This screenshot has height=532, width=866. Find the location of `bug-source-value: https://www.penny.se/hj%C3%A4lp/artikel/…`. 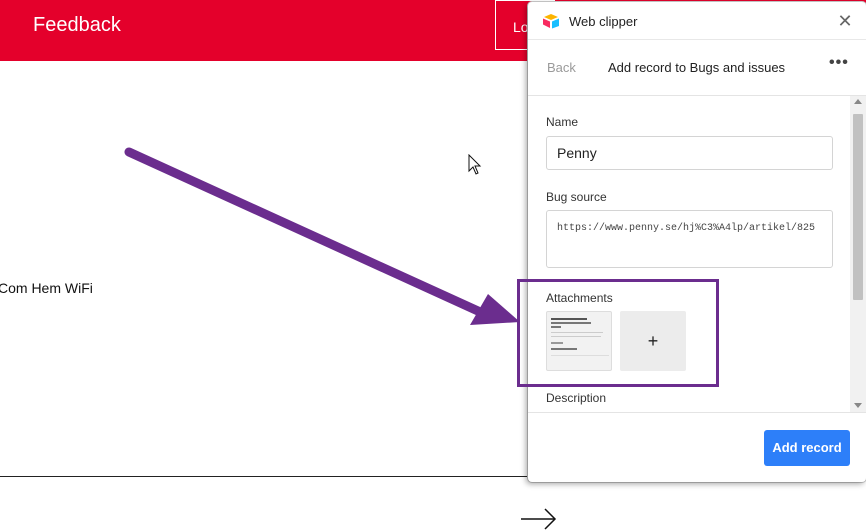

bug-source-value: https://www.penny.se/hj%C3%A4lp/artikel/… is located at coordinates (686, 228).